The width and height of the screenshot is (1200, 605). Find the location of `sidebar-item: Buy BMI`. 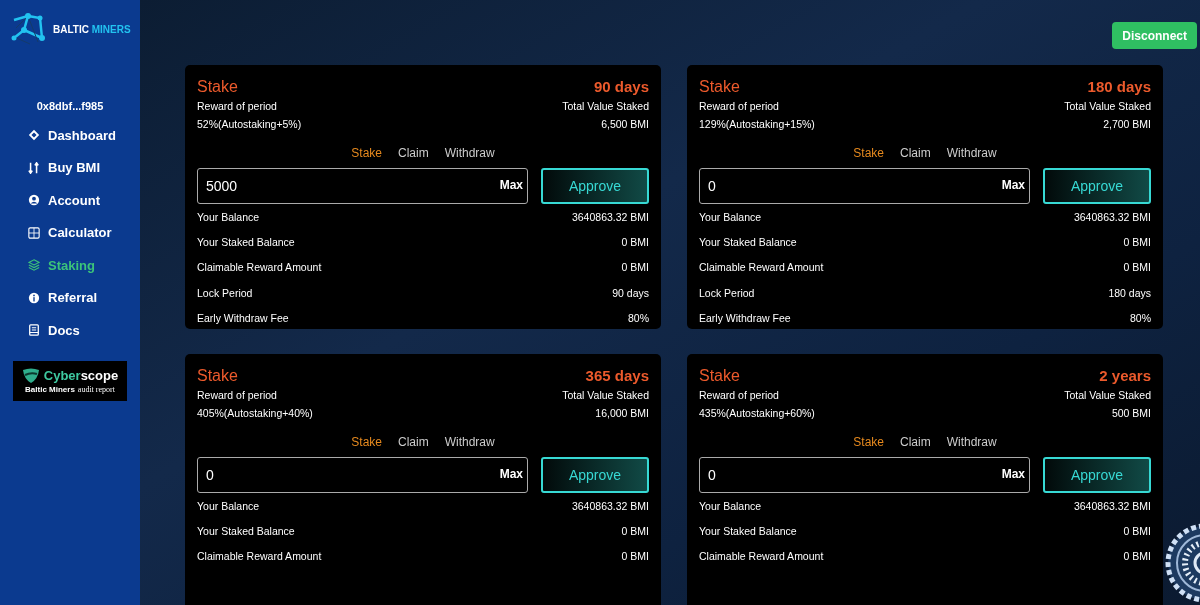

sidebar-item: Buy BMI is located at coordinates (84, 167).